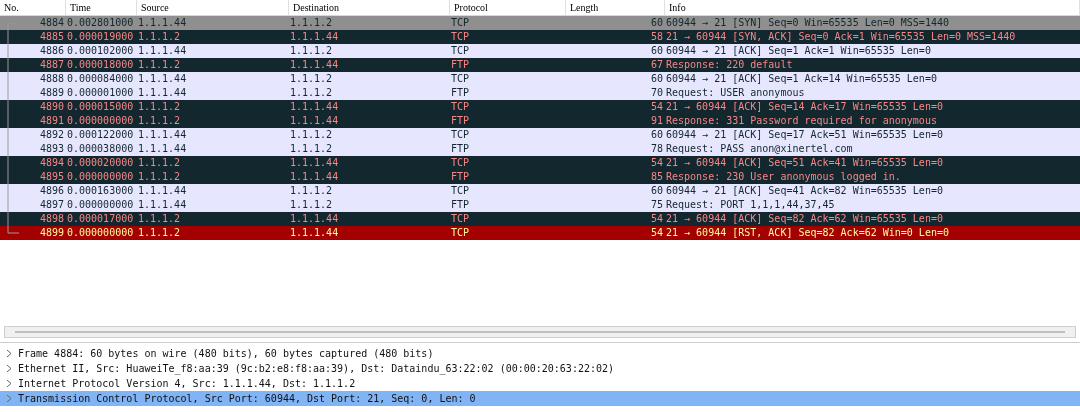 This screenshot has width=1080, height=412. What do you see at coordinates (540, 191) in the screenshot?
I see `packet-row: 4896 0.000163000 1.1.1.44 1.1.1.2 TCP 60 60944 → 21 [ACK] Seq=41 Ack=82 Win=65535 Len=0` at bounding box center [540, 191].